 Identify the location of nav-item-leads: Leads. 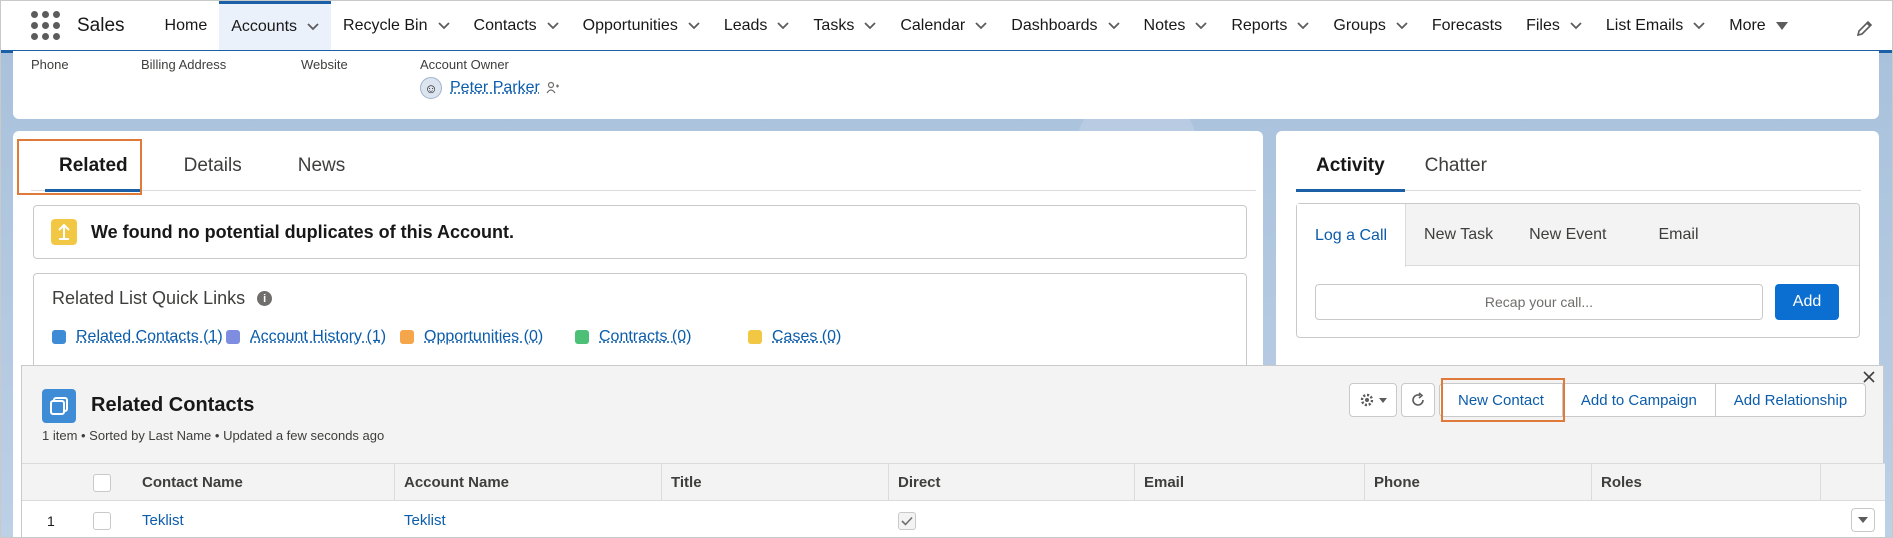
(757, 25).